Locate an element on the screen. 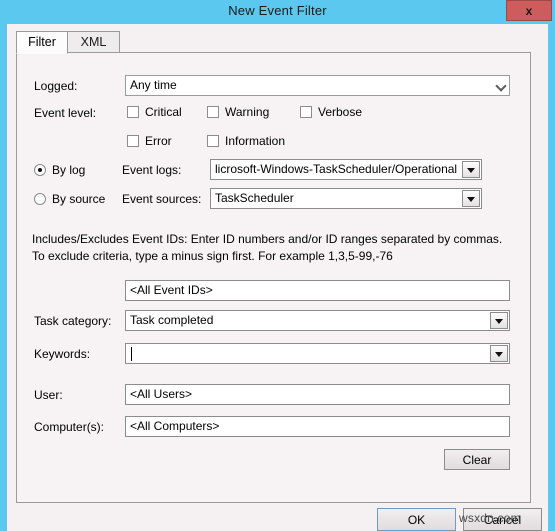 The height and width of the screenshot is (531, 555). checkbox-label: Information is located at coordinates (255, 141).